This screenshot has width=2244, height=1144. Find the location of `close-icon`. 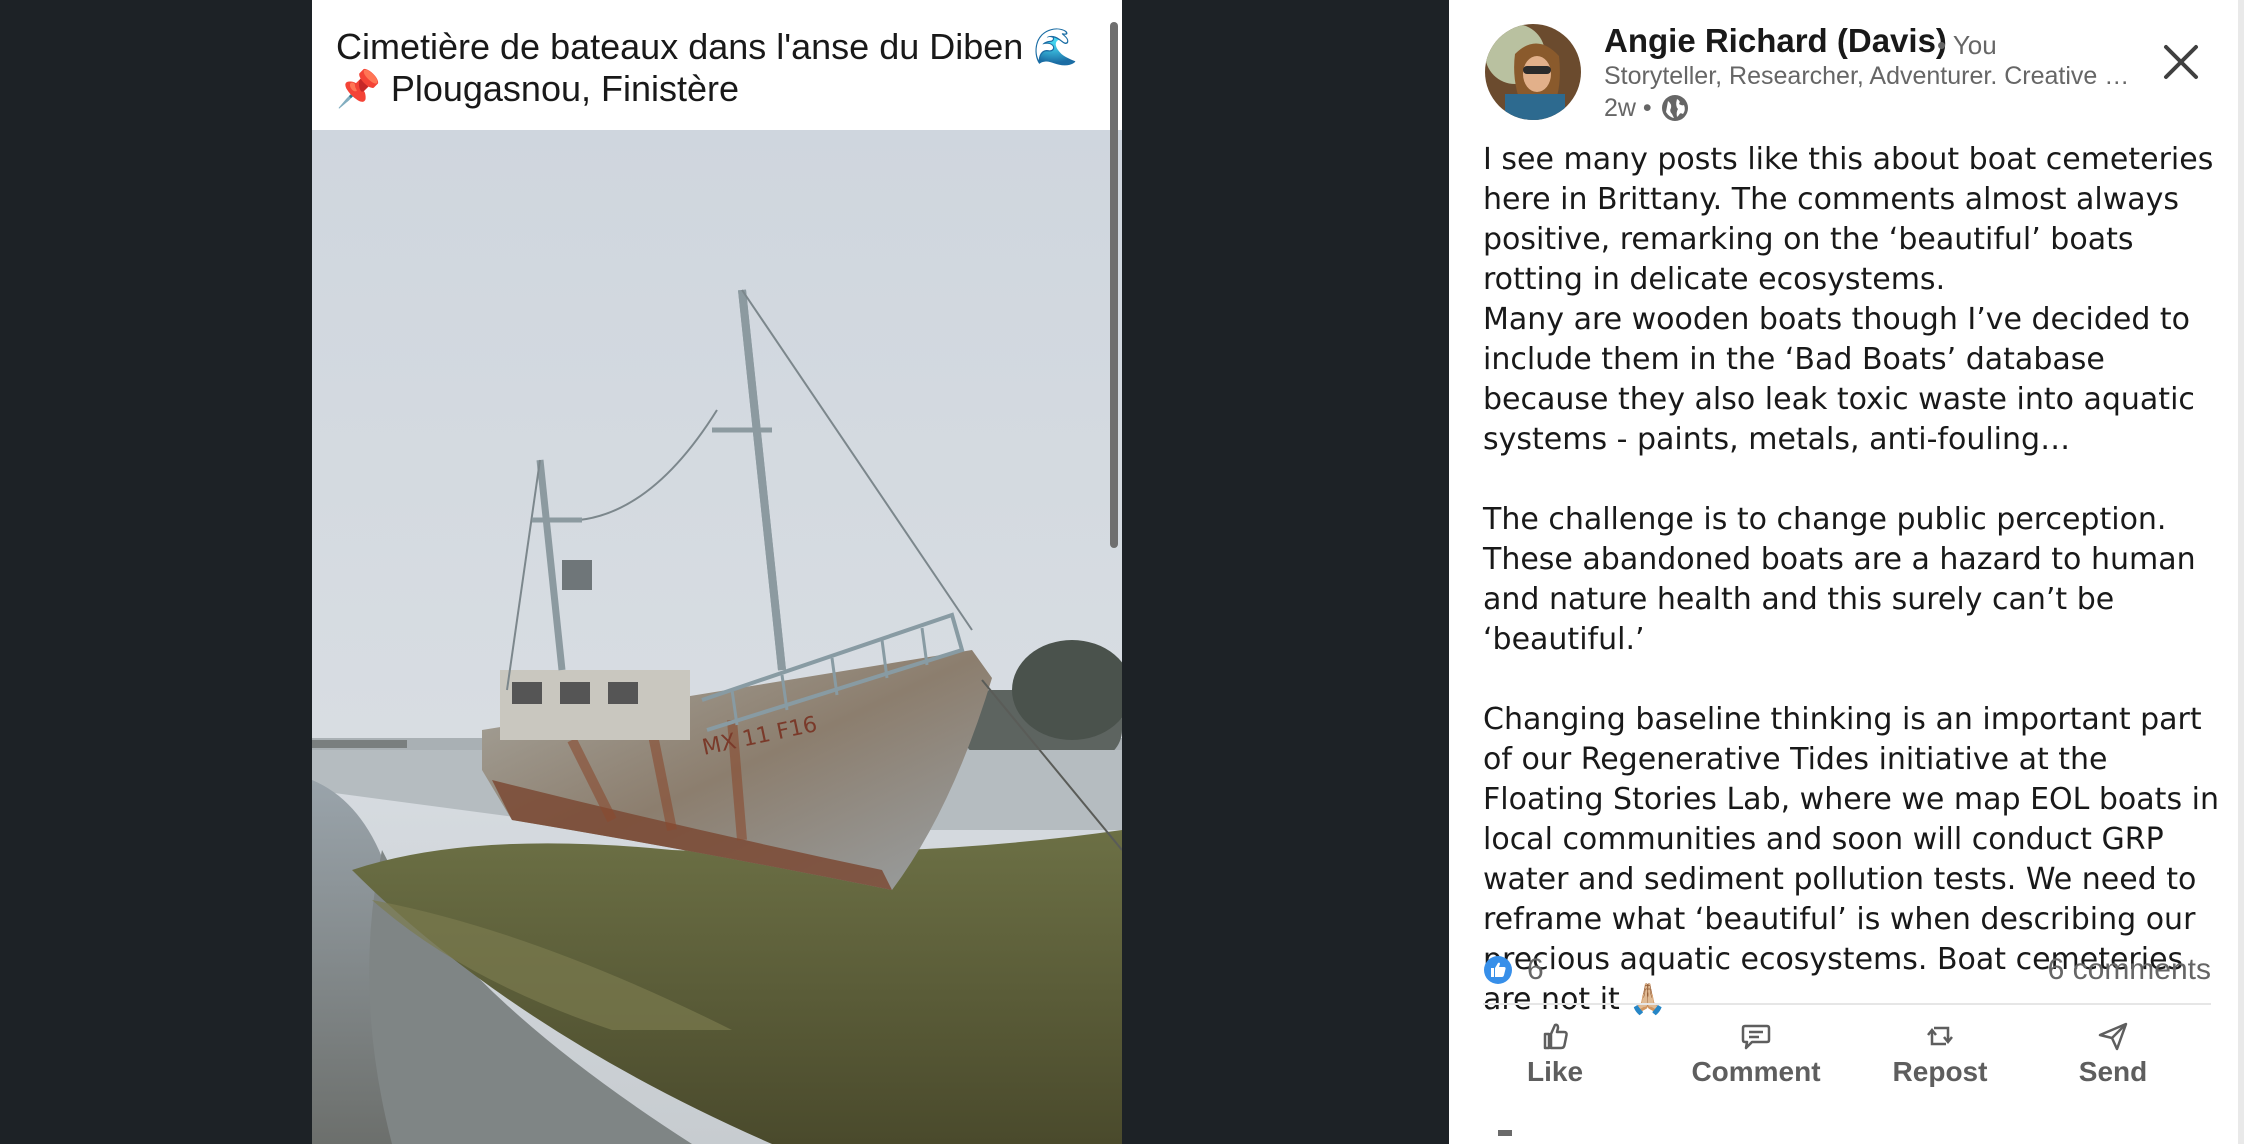

close-icon is located at coordinates (2181, 62).